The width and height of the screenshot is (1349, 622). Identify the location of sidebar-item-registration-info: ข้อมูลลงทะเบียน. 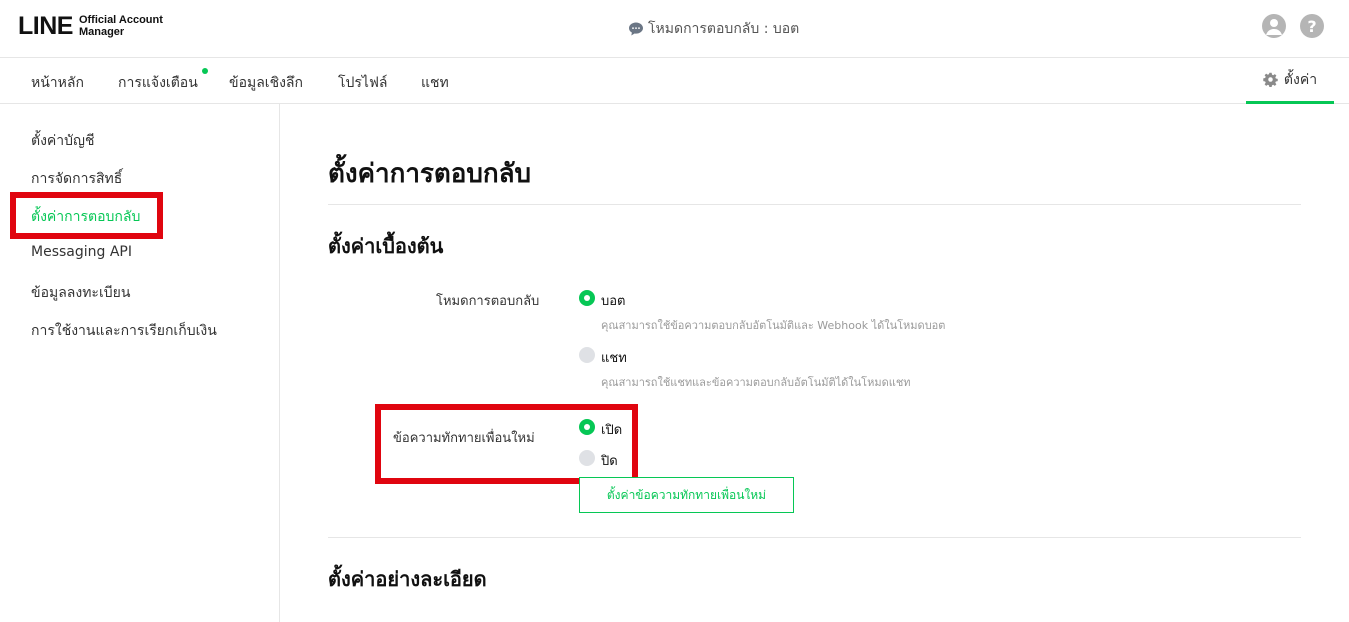
(80, 293).